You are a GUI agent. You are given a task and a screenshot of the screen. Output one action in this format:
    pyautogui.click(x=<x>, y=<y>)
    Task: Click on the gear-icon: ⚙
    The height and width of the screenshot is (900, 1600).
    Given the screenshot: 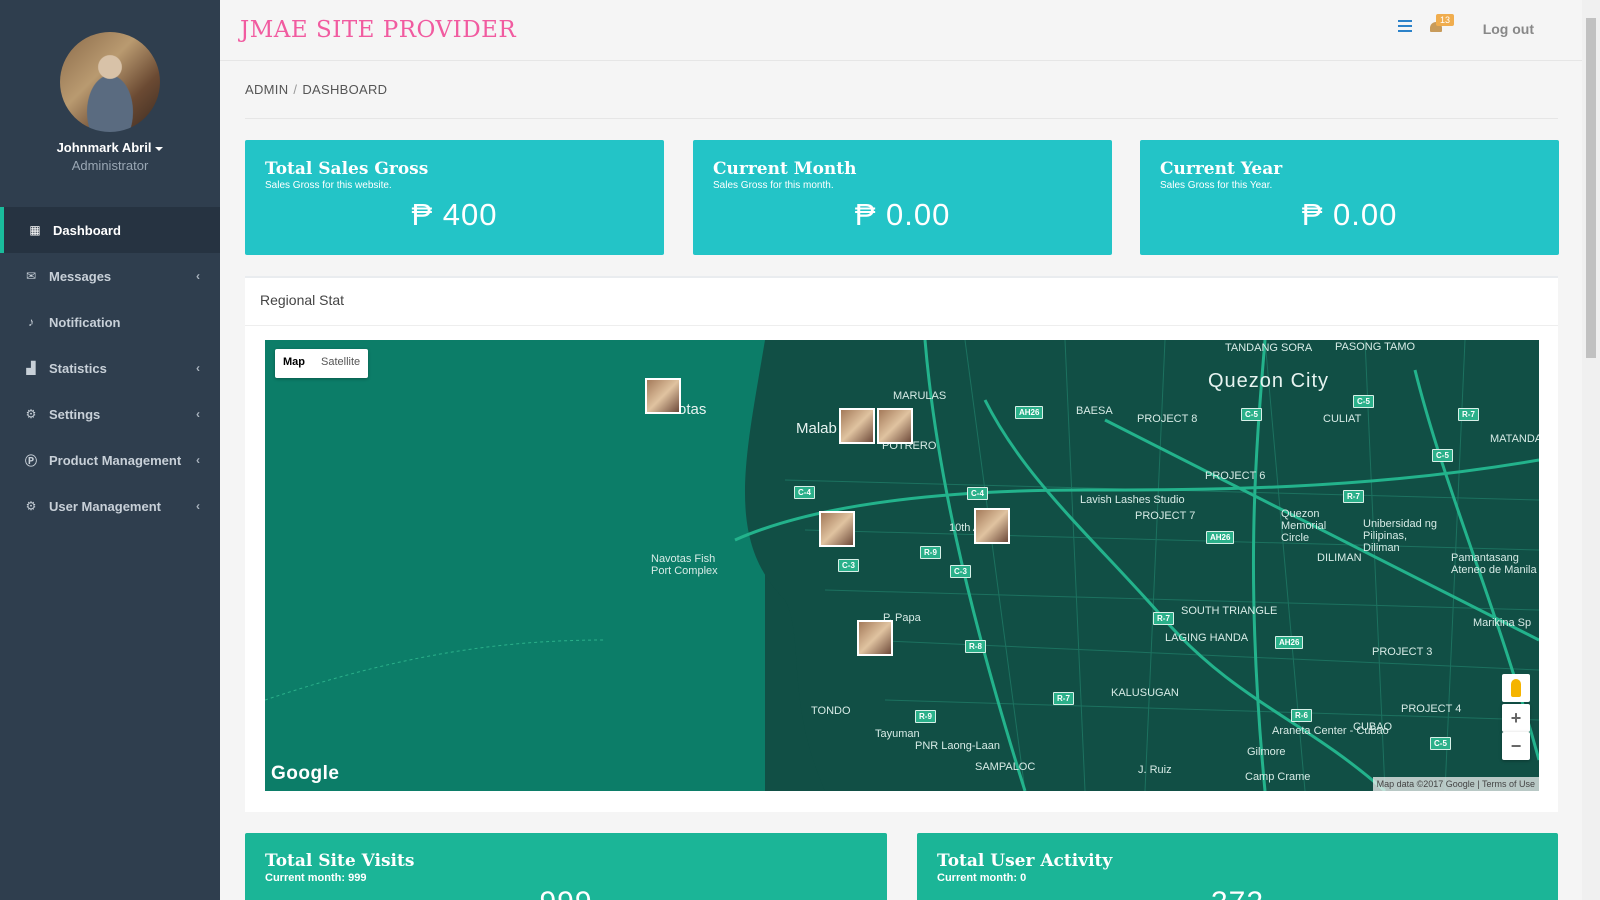 What is the action you would take?
    pyautogui.click(x=31, y=414)
    